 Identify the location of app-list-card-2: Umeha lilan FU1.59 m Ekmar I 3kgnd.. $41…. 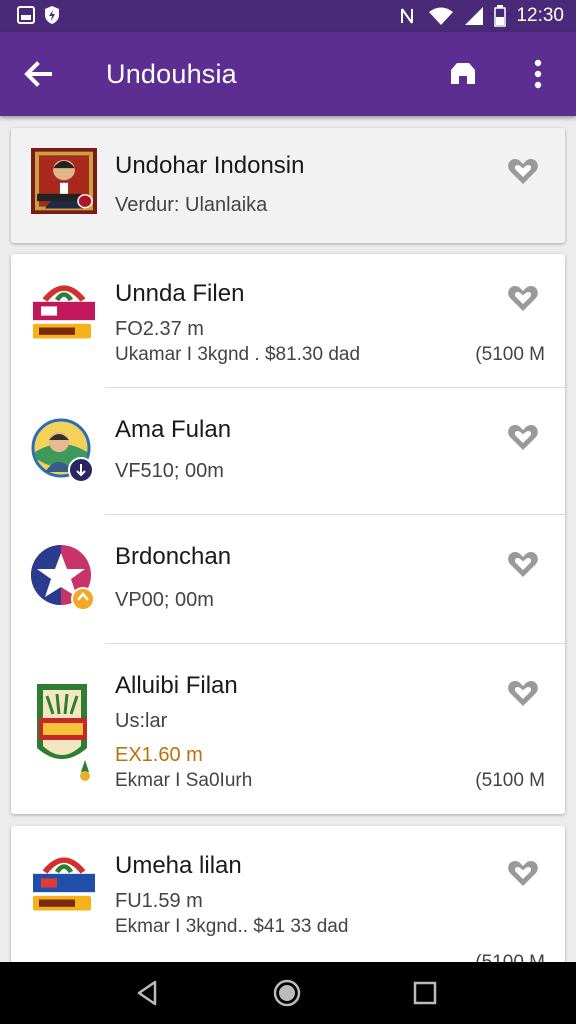
(288, 901).